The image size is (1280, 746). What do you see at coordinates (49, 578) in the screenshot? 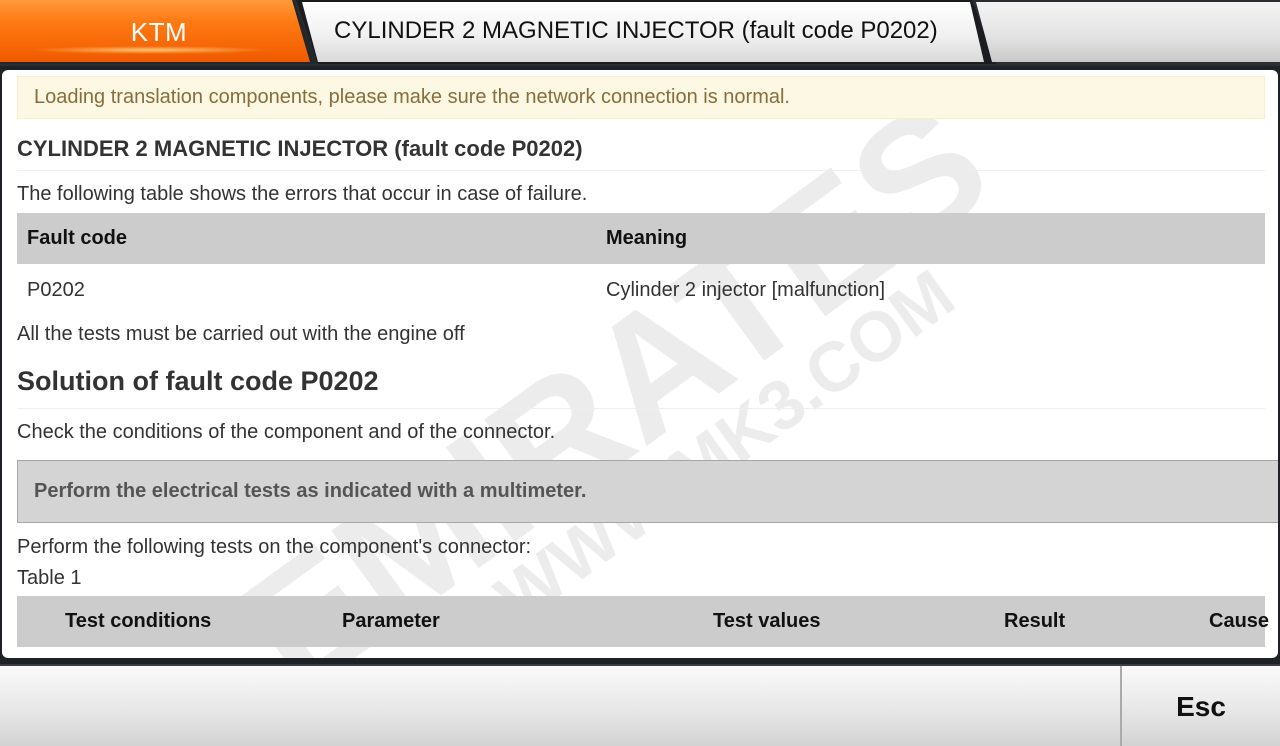
I see `table-label: Table 1` at bounding box center [49, 578].